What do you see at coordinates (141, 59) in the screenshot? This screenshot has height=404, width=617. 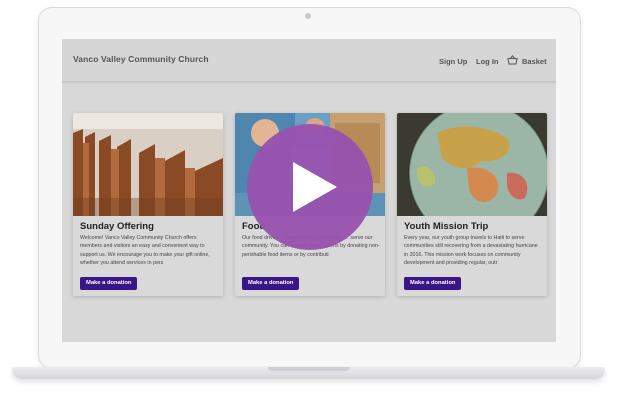 I see `site-brand: Vanco Valley Community Church` at bounding box center [141, 59].